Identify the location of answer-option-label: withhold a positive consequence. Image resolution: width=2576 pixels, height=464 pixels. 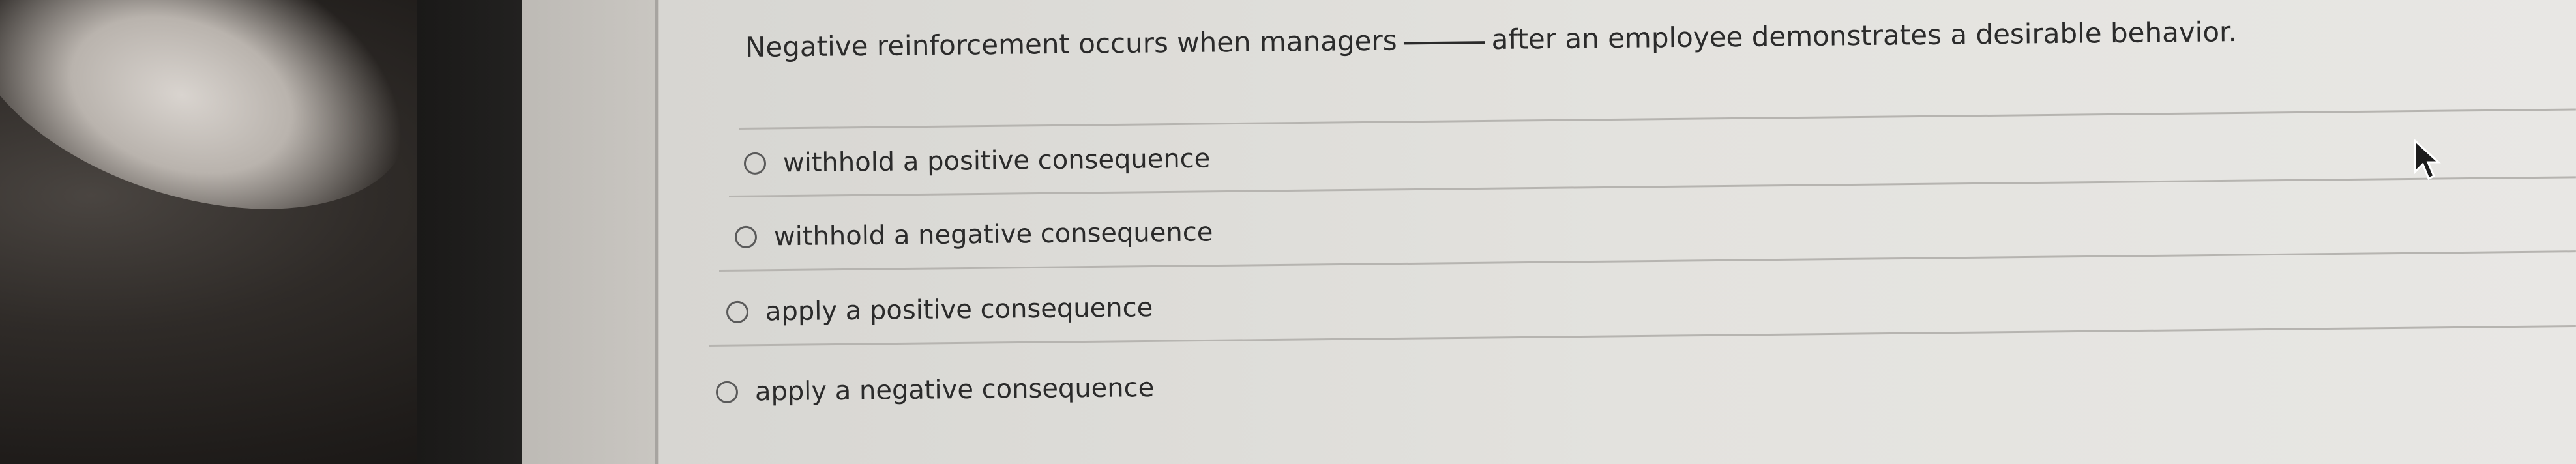
(996, 161).